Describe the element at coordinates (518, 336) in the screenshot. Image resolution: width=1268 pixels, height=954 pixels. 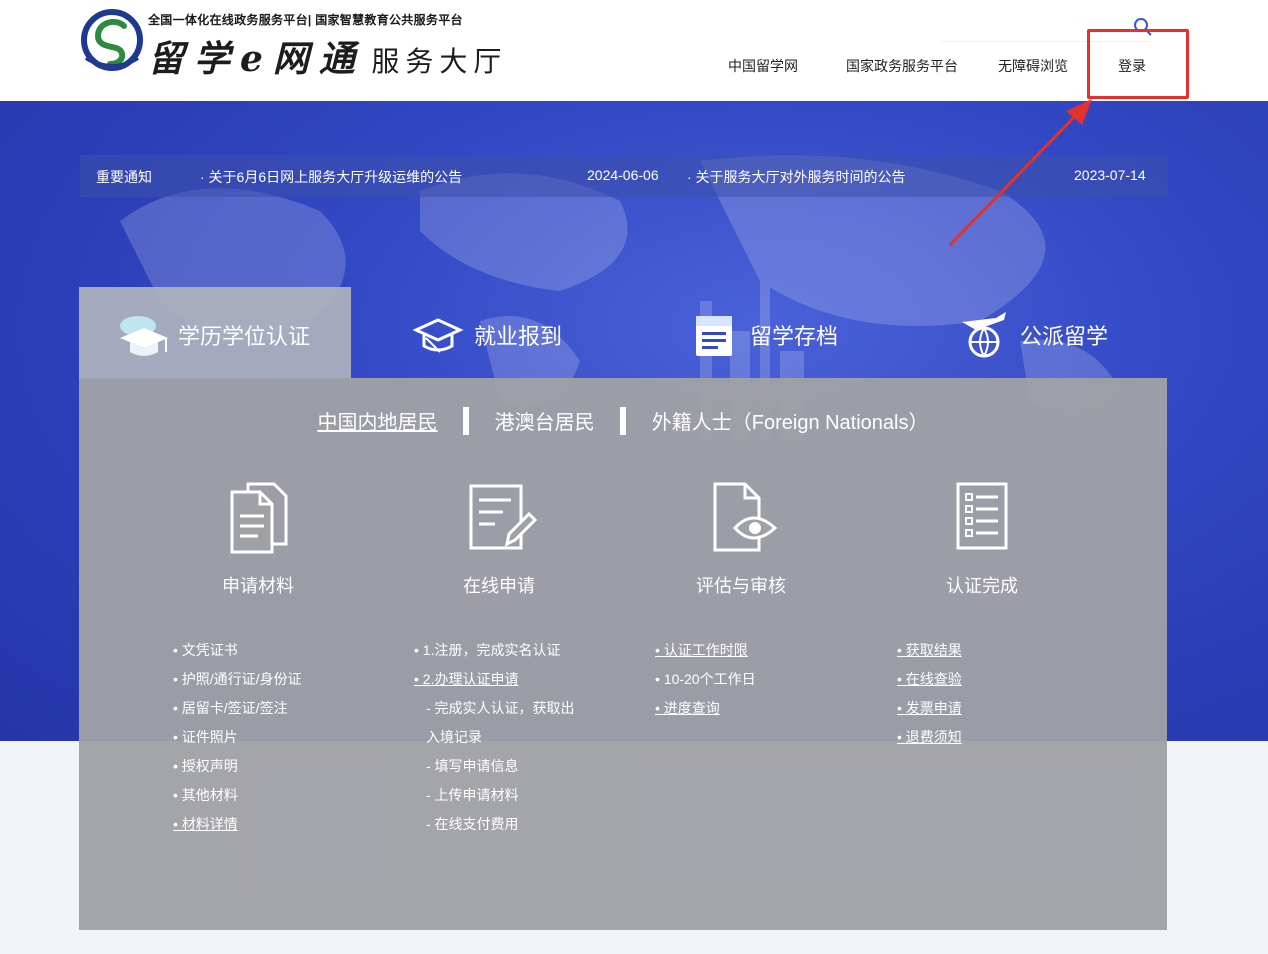
I see `tab-label: 就业报到` at that location.